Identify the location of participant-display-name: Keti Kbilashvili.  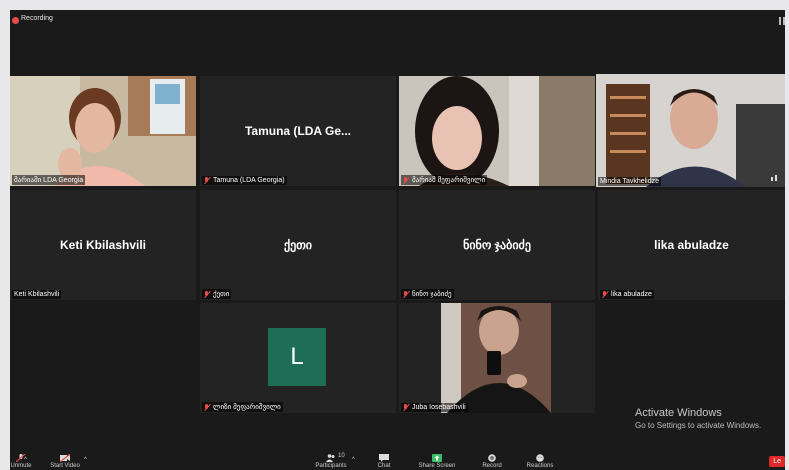
(103, 245).